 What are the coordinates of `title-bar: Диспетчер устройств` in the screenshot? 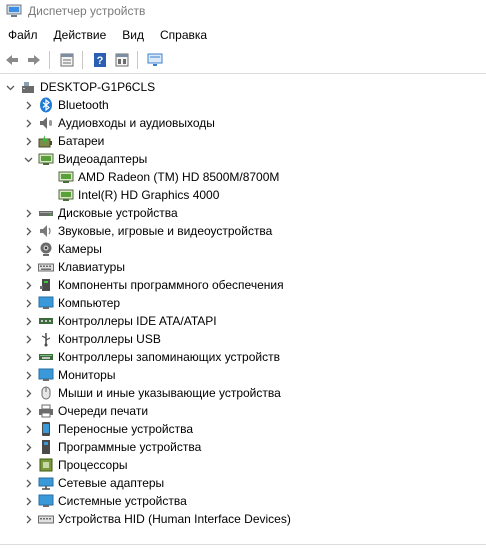 It's located at (243, 11).